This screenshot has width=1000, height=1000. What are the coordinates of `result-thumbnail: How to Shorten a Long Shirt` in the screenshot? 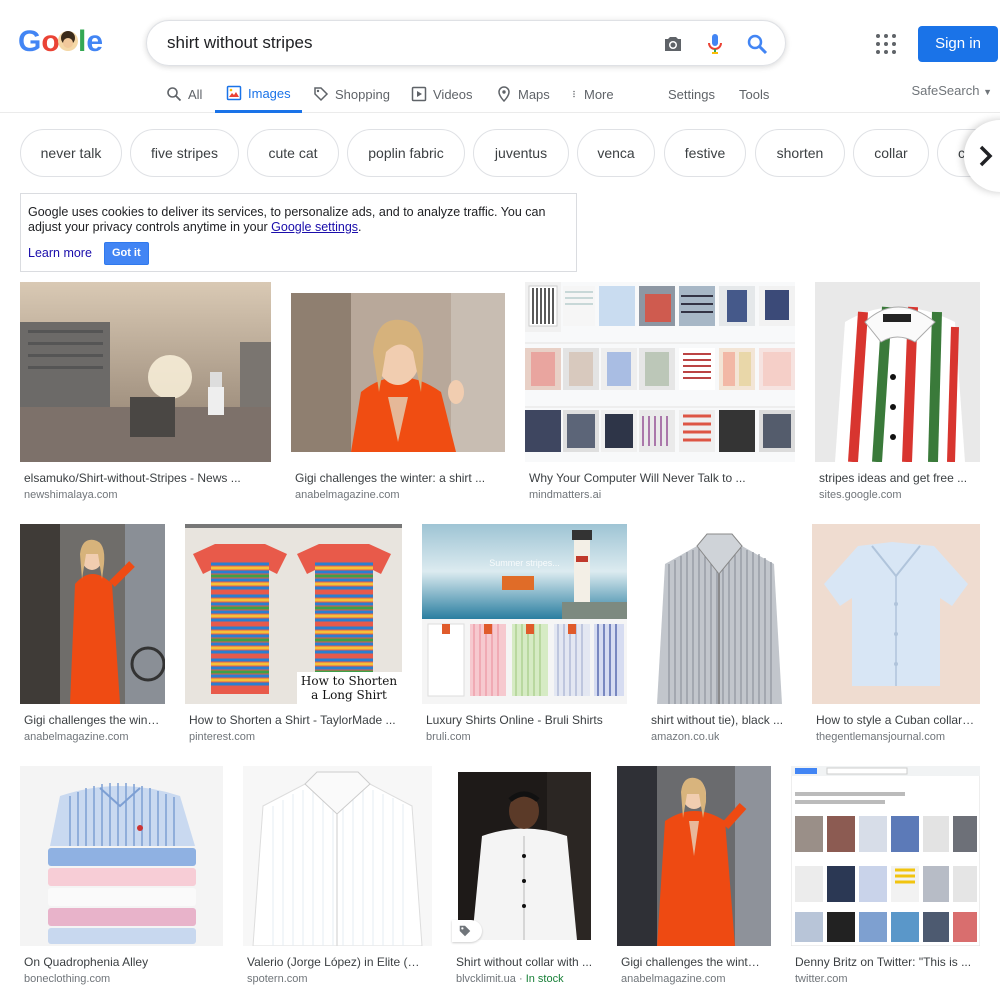 It's located at (293, 614).